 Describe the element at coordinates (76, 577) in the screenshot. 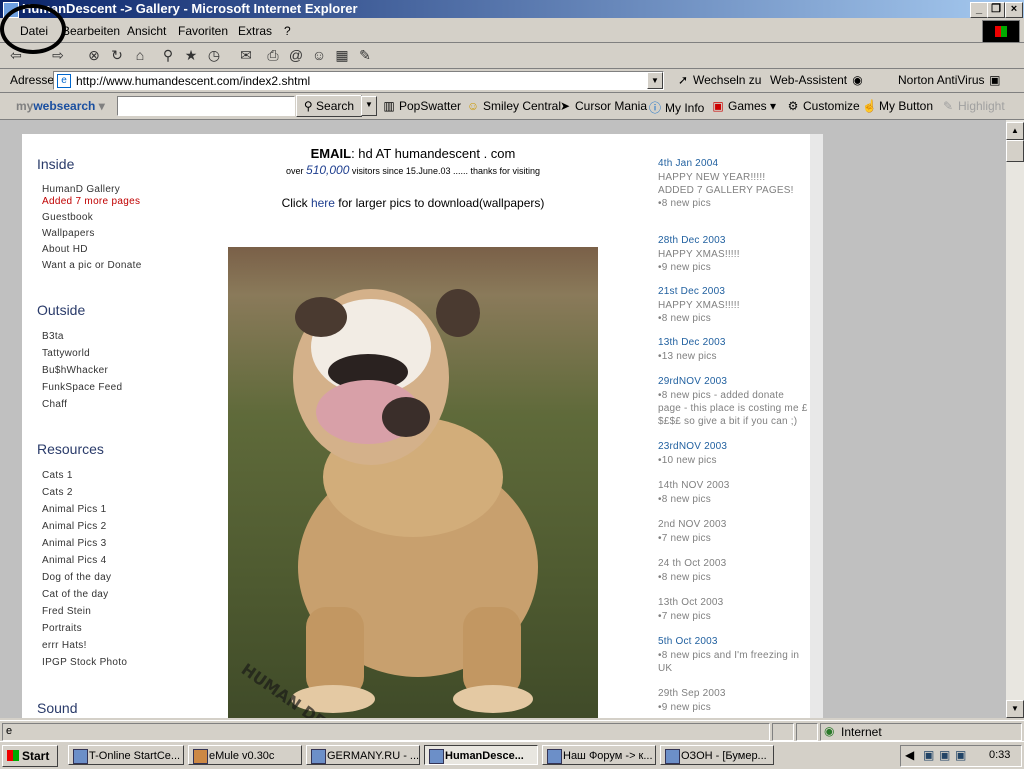

I see `nav-link-dog-of-day: Dog of the day` at that location.